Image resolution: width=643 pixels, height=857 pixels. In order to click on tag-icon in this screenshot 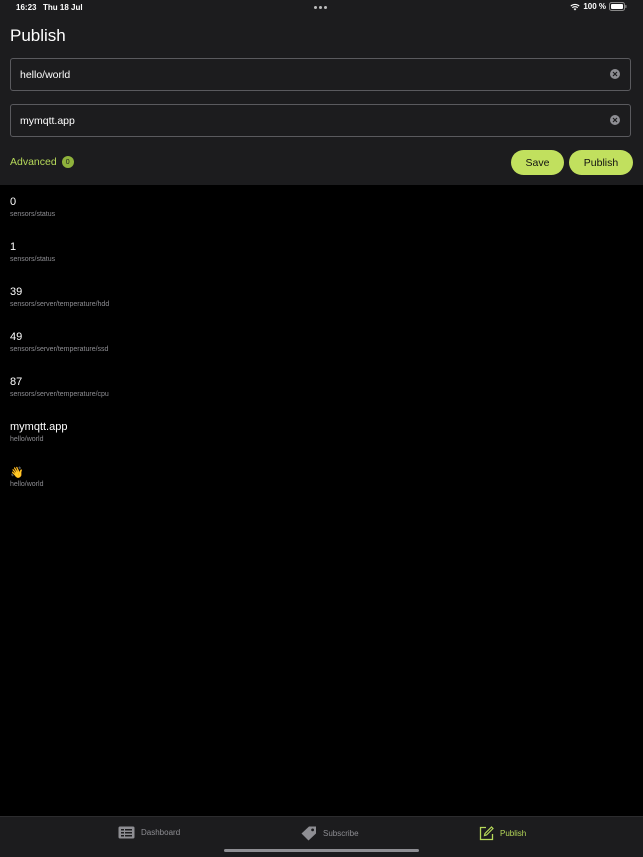, I will do `click(308, 833)`.